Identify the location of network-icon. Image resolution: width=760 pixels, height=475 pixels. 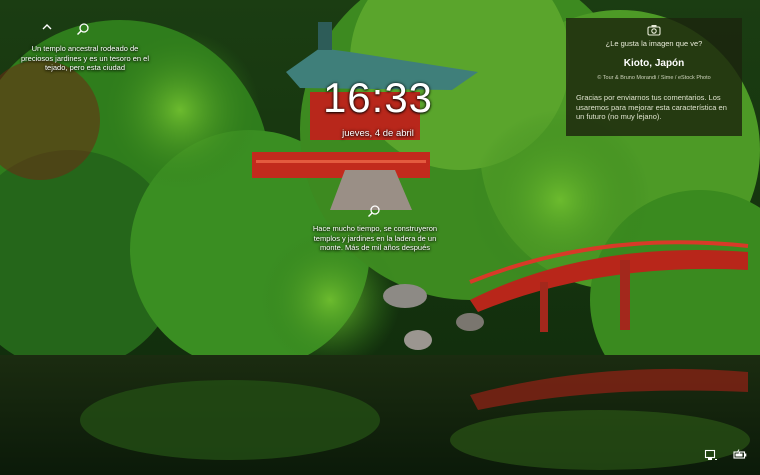
(711, 455).